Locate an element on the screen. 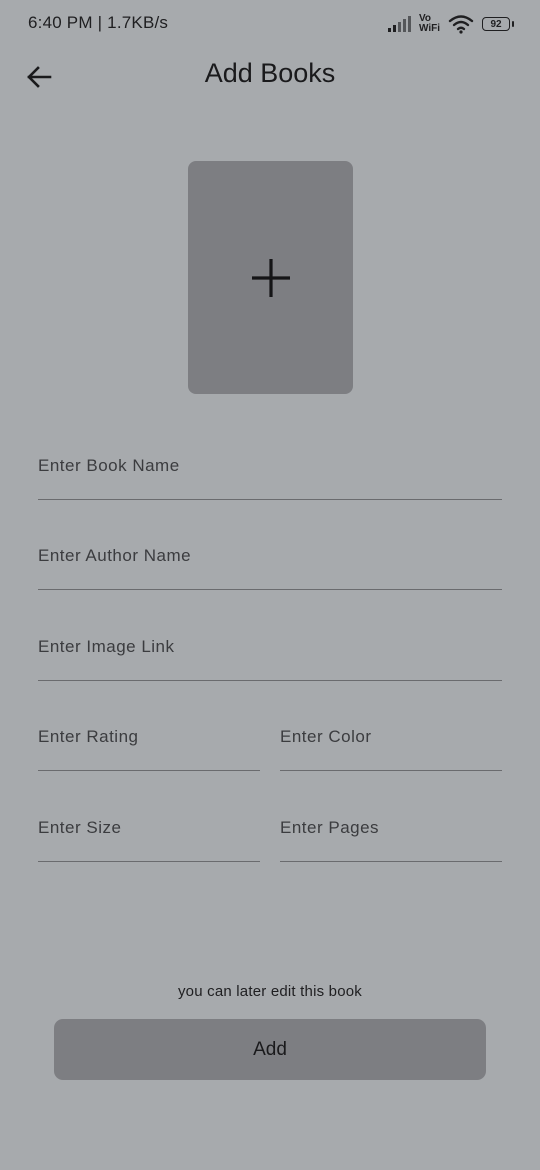  status-bar: 6:40 PM | 1.7KB/s Vo WiFi 92 is located at coordinates (270, 24).